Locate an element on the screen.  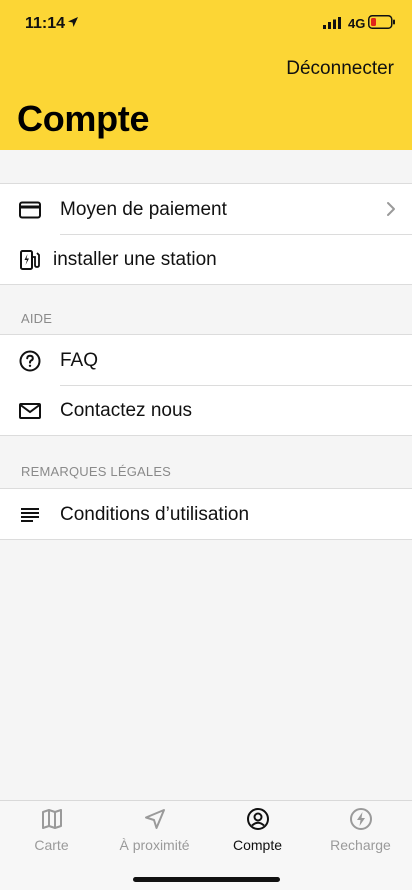
chevron-right-icon is located at coordinates (391, 209).